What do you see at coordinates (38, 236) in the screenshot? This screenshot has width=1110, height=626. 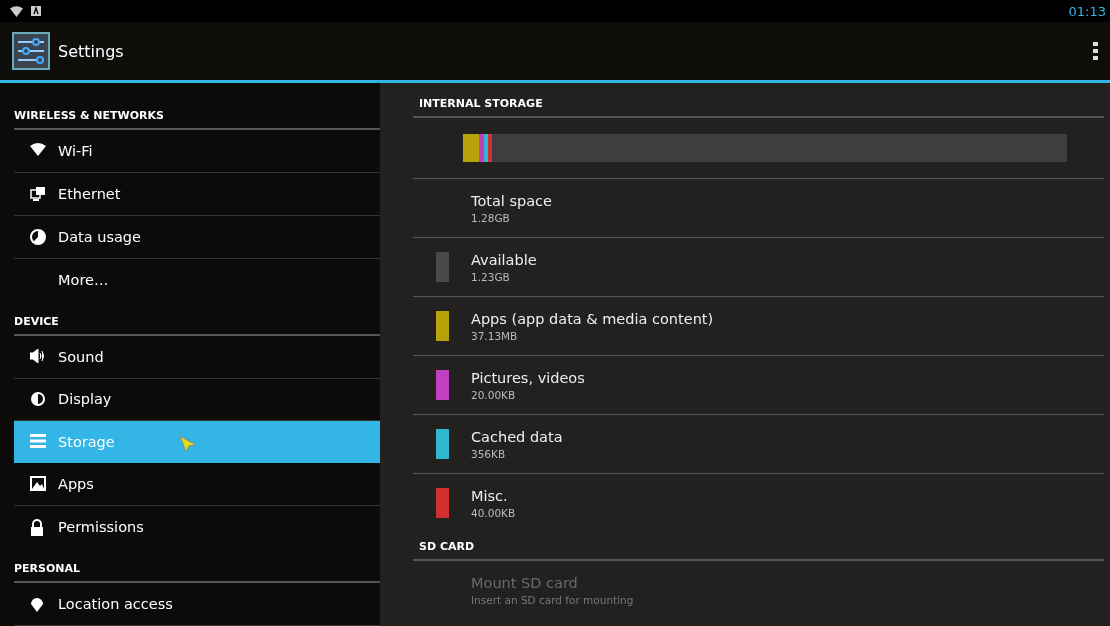 I see `pie-icon` at bounding box center [38, 236].